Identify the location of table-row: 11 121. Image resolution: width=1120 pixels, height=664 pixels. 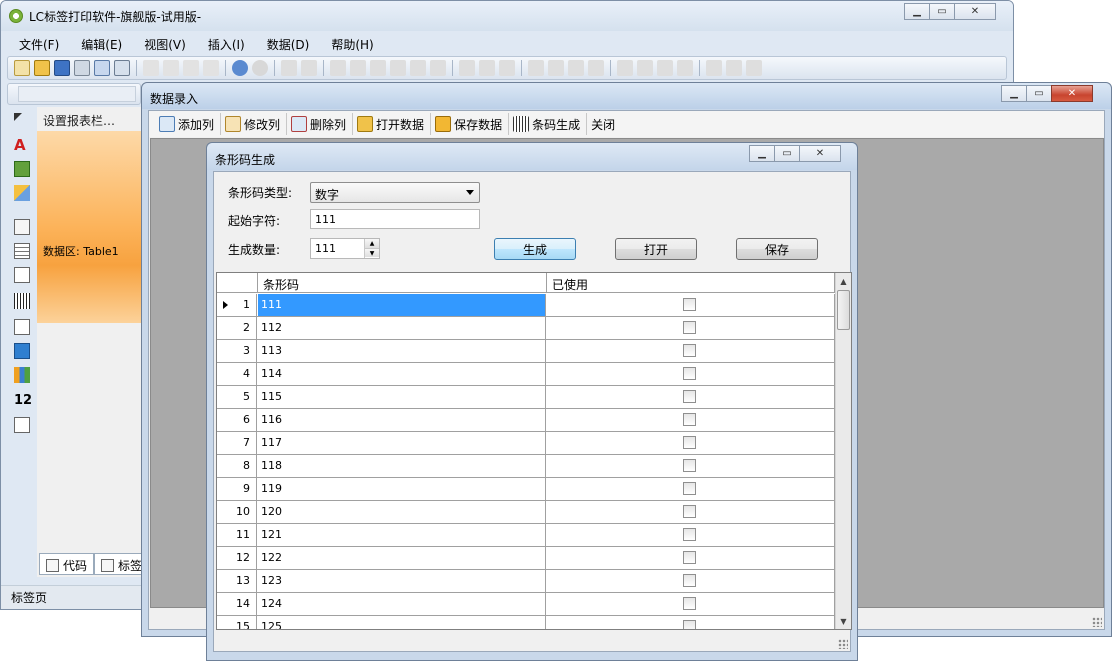
(526, 535).